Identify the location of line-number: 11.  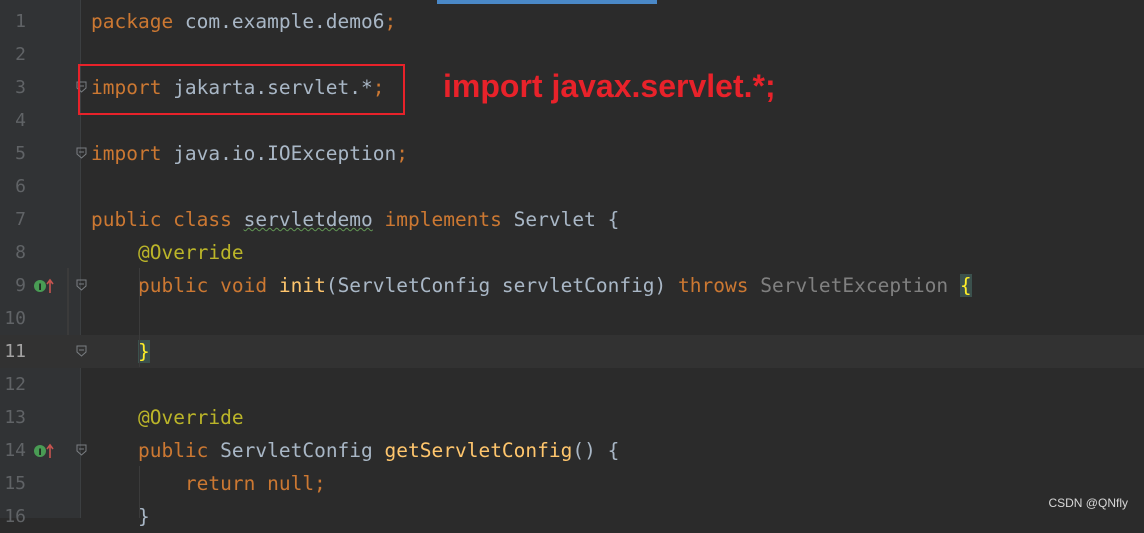
(15, 351).